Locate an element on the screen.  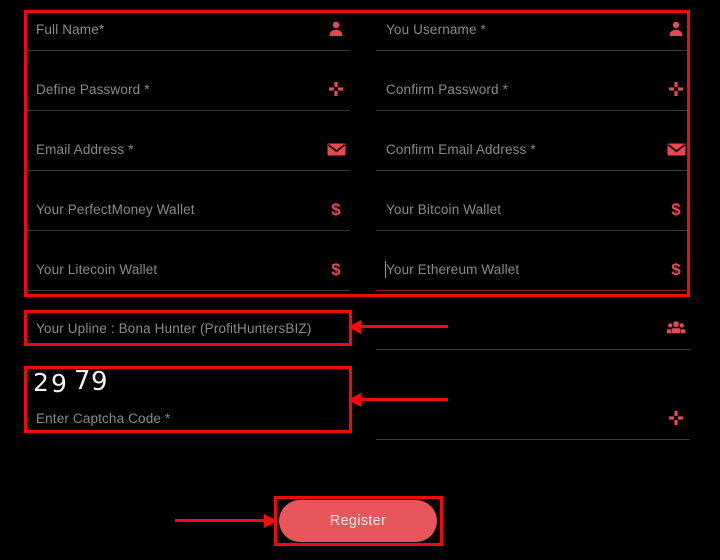
upline-arrow is located at coordinates (398, 326).